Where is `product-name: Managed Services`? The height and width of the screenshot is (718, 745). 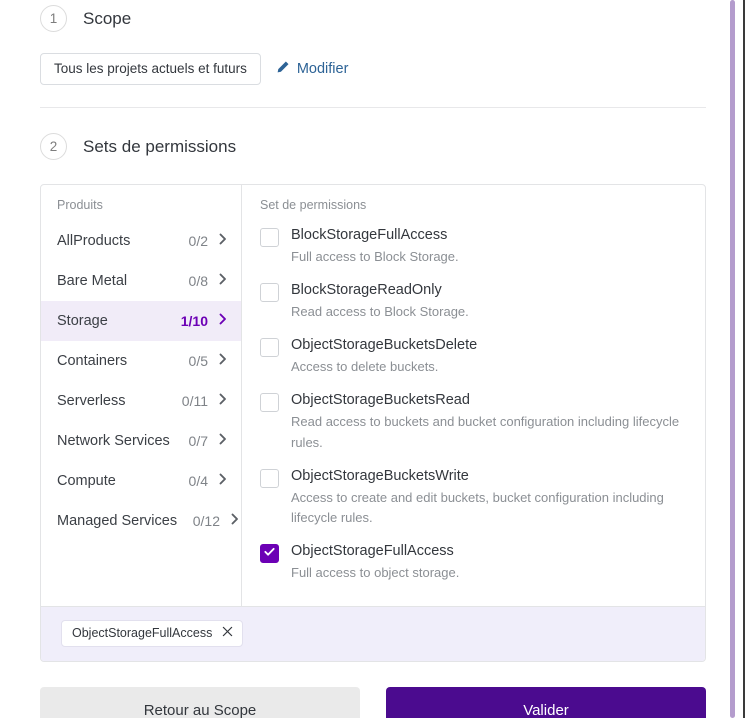 product-name: Managed Services is located at coordinates (117, 521).